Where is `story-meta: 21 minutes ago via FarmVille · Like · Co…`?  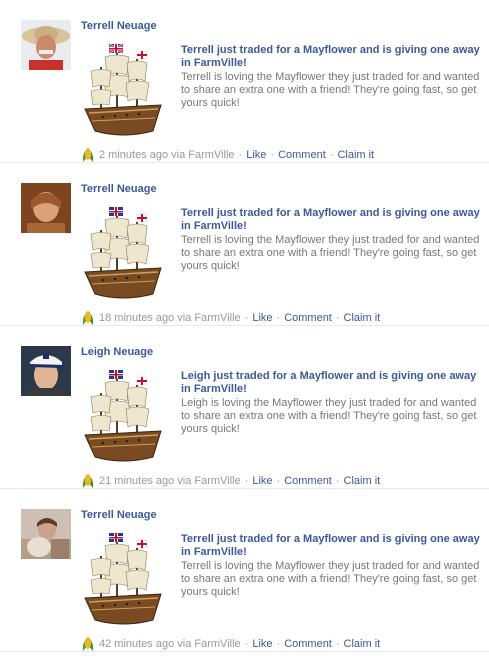 story-meta: 21 minutes ago via FarmVille · Like · Co… is located at coordinates (230, 481).